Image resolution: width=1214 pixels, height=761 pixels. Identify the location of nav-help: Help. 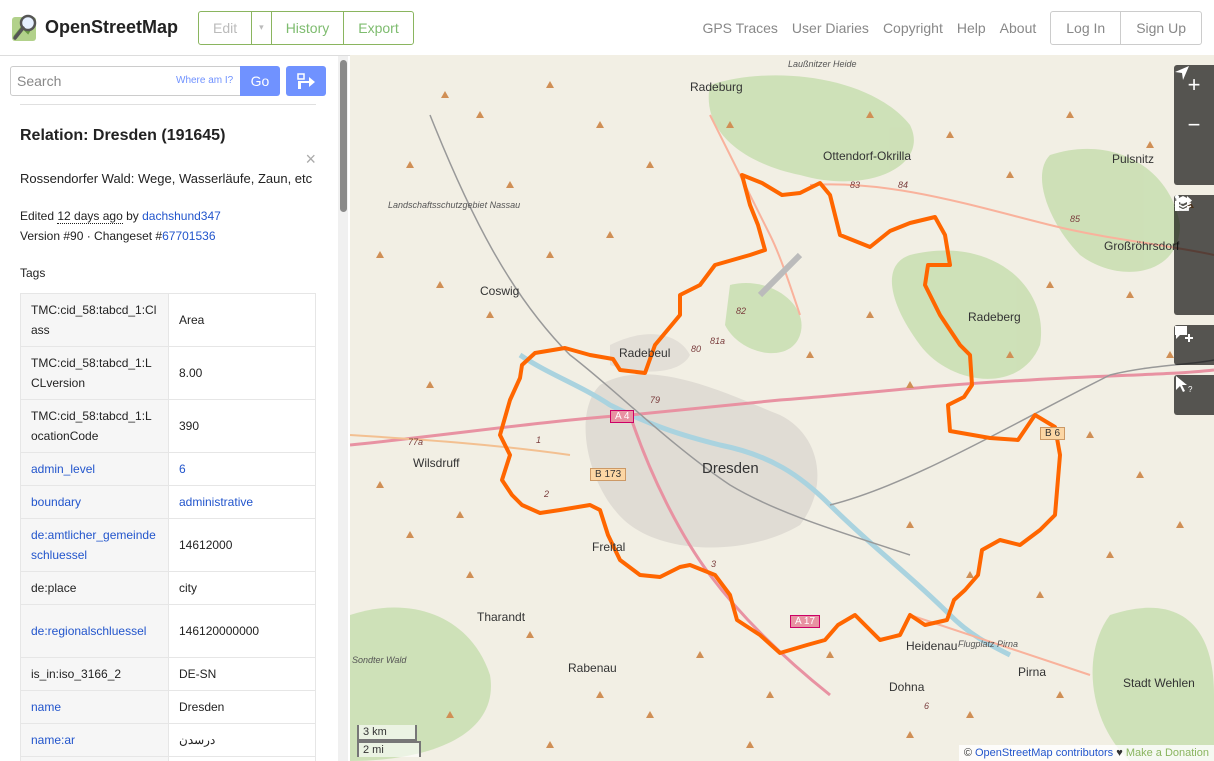
(971, 28).